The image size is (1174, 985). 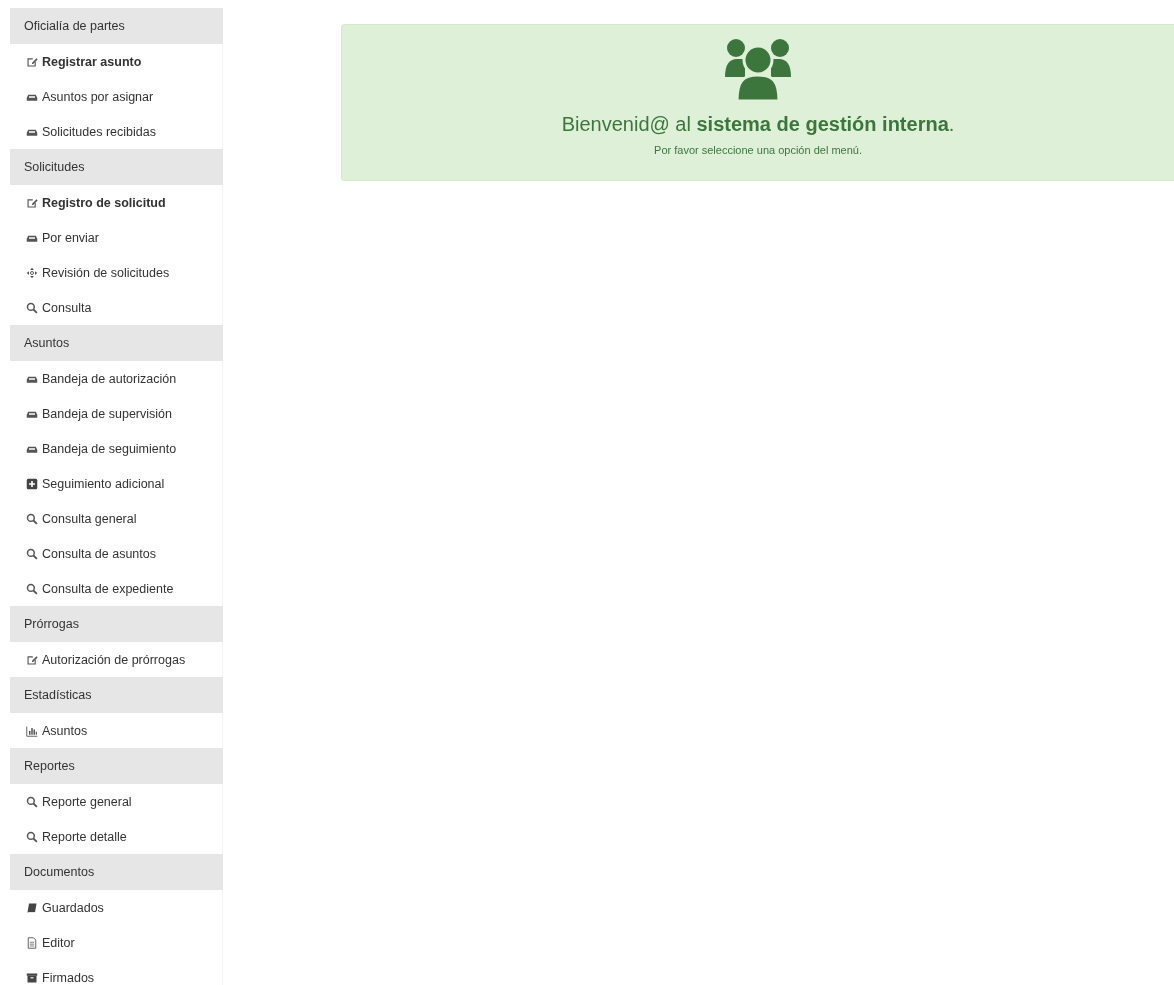 I want to click on menu-item: Bandeja de seguimiento, so click(x=116, y=448).